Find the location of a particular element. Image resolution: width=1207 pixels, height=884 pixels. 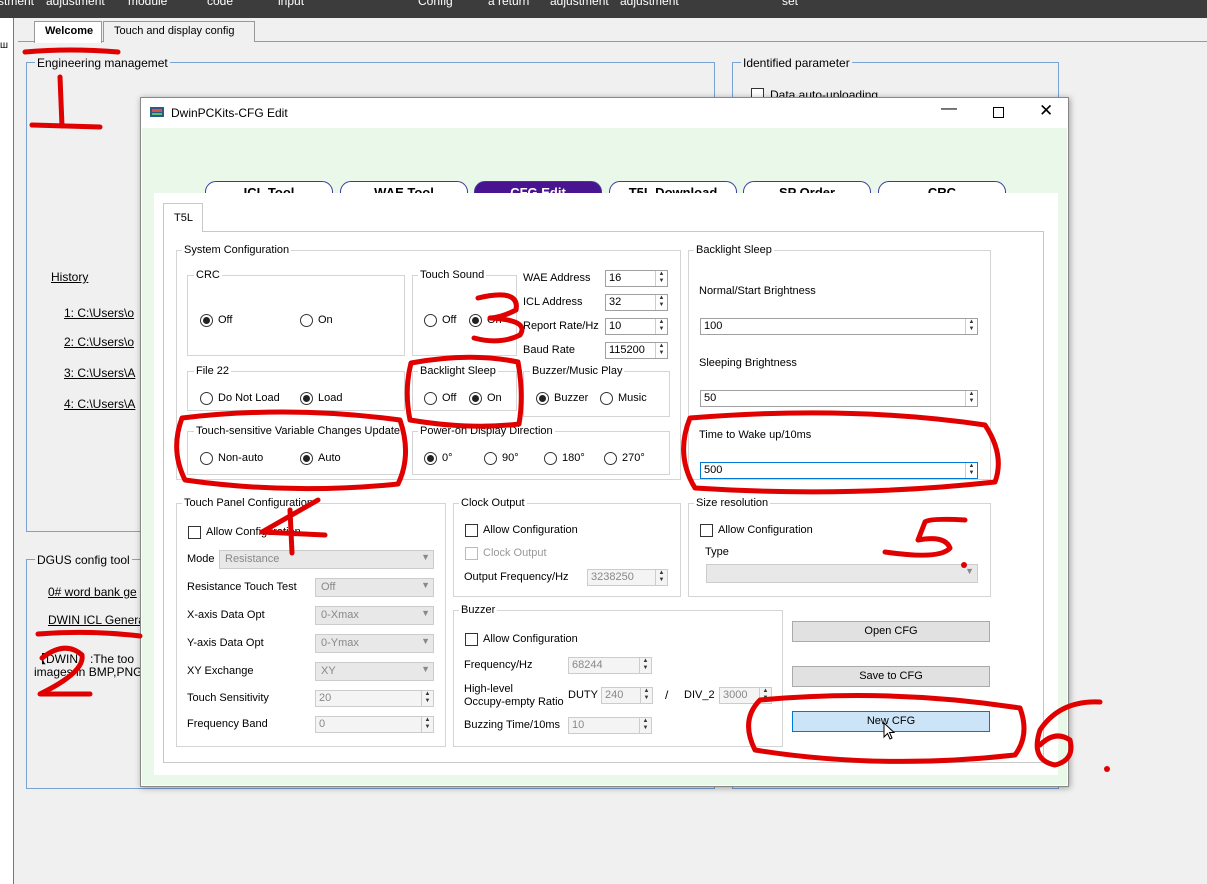

app-icon is located at coordinates (157, 112).